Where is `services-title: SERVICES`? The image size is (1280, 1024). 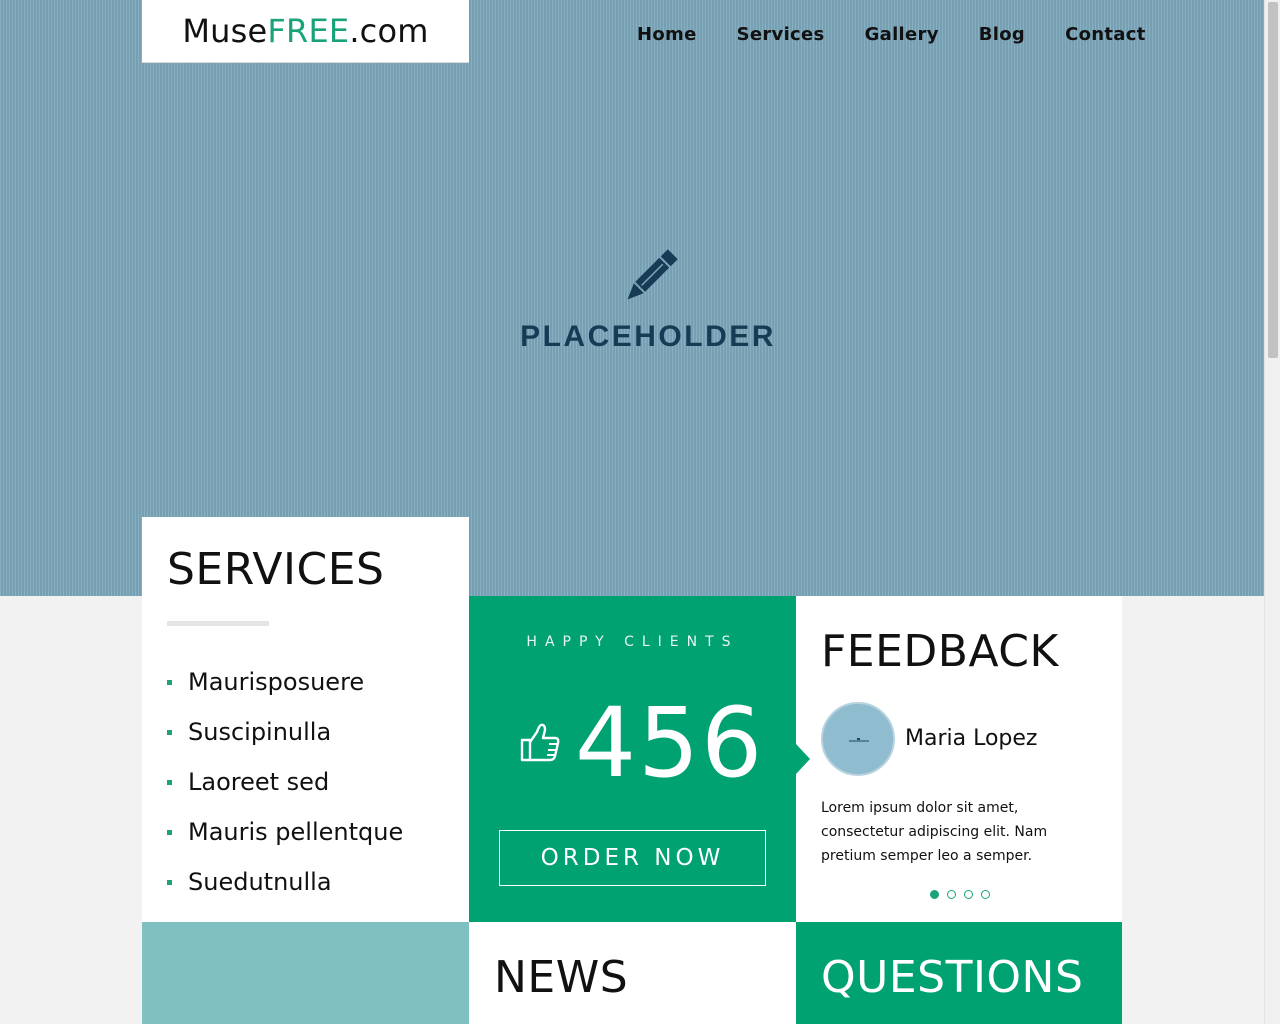
services-title: SERVICES is located at coordinates (276, 569).